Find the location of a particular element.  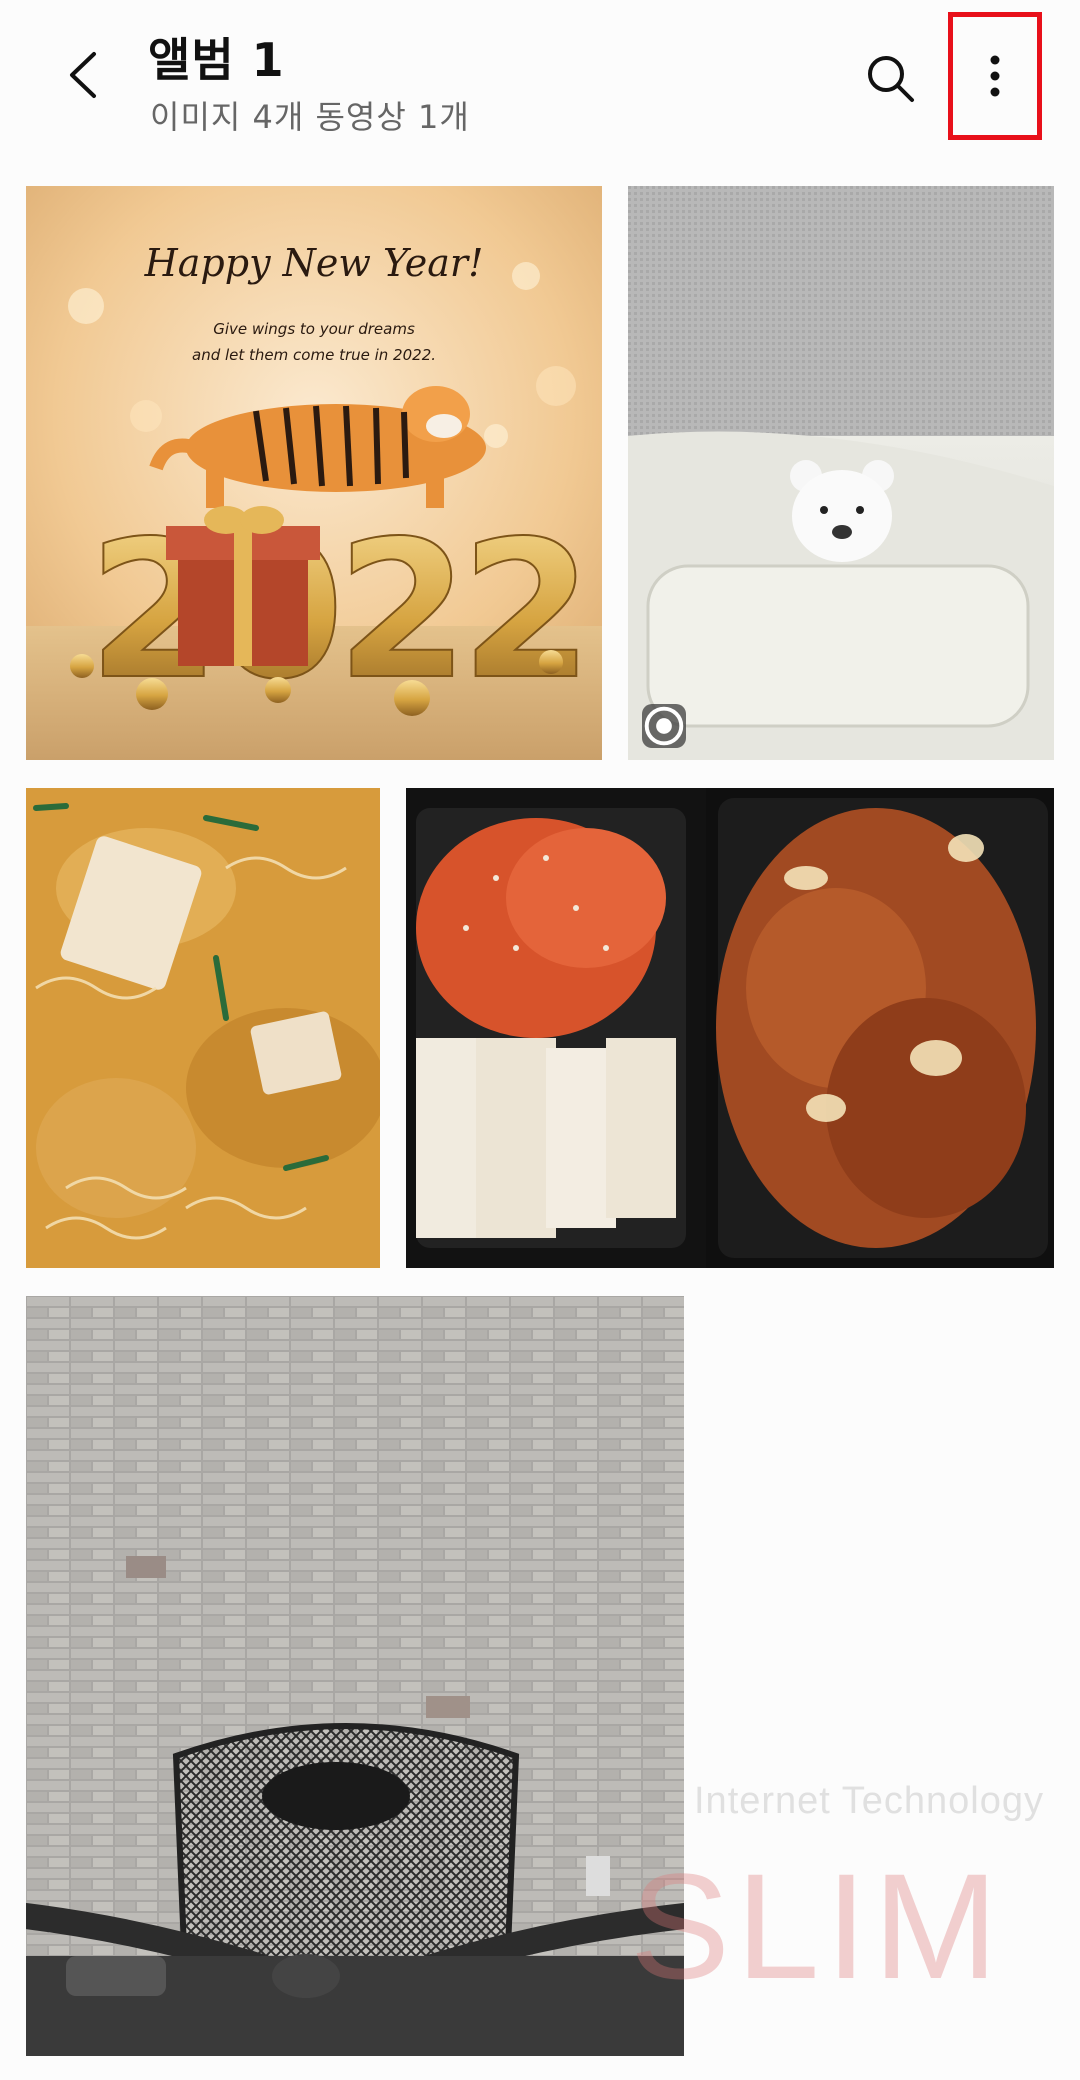

more-vertical-icon is located at coordinates (995, 76).